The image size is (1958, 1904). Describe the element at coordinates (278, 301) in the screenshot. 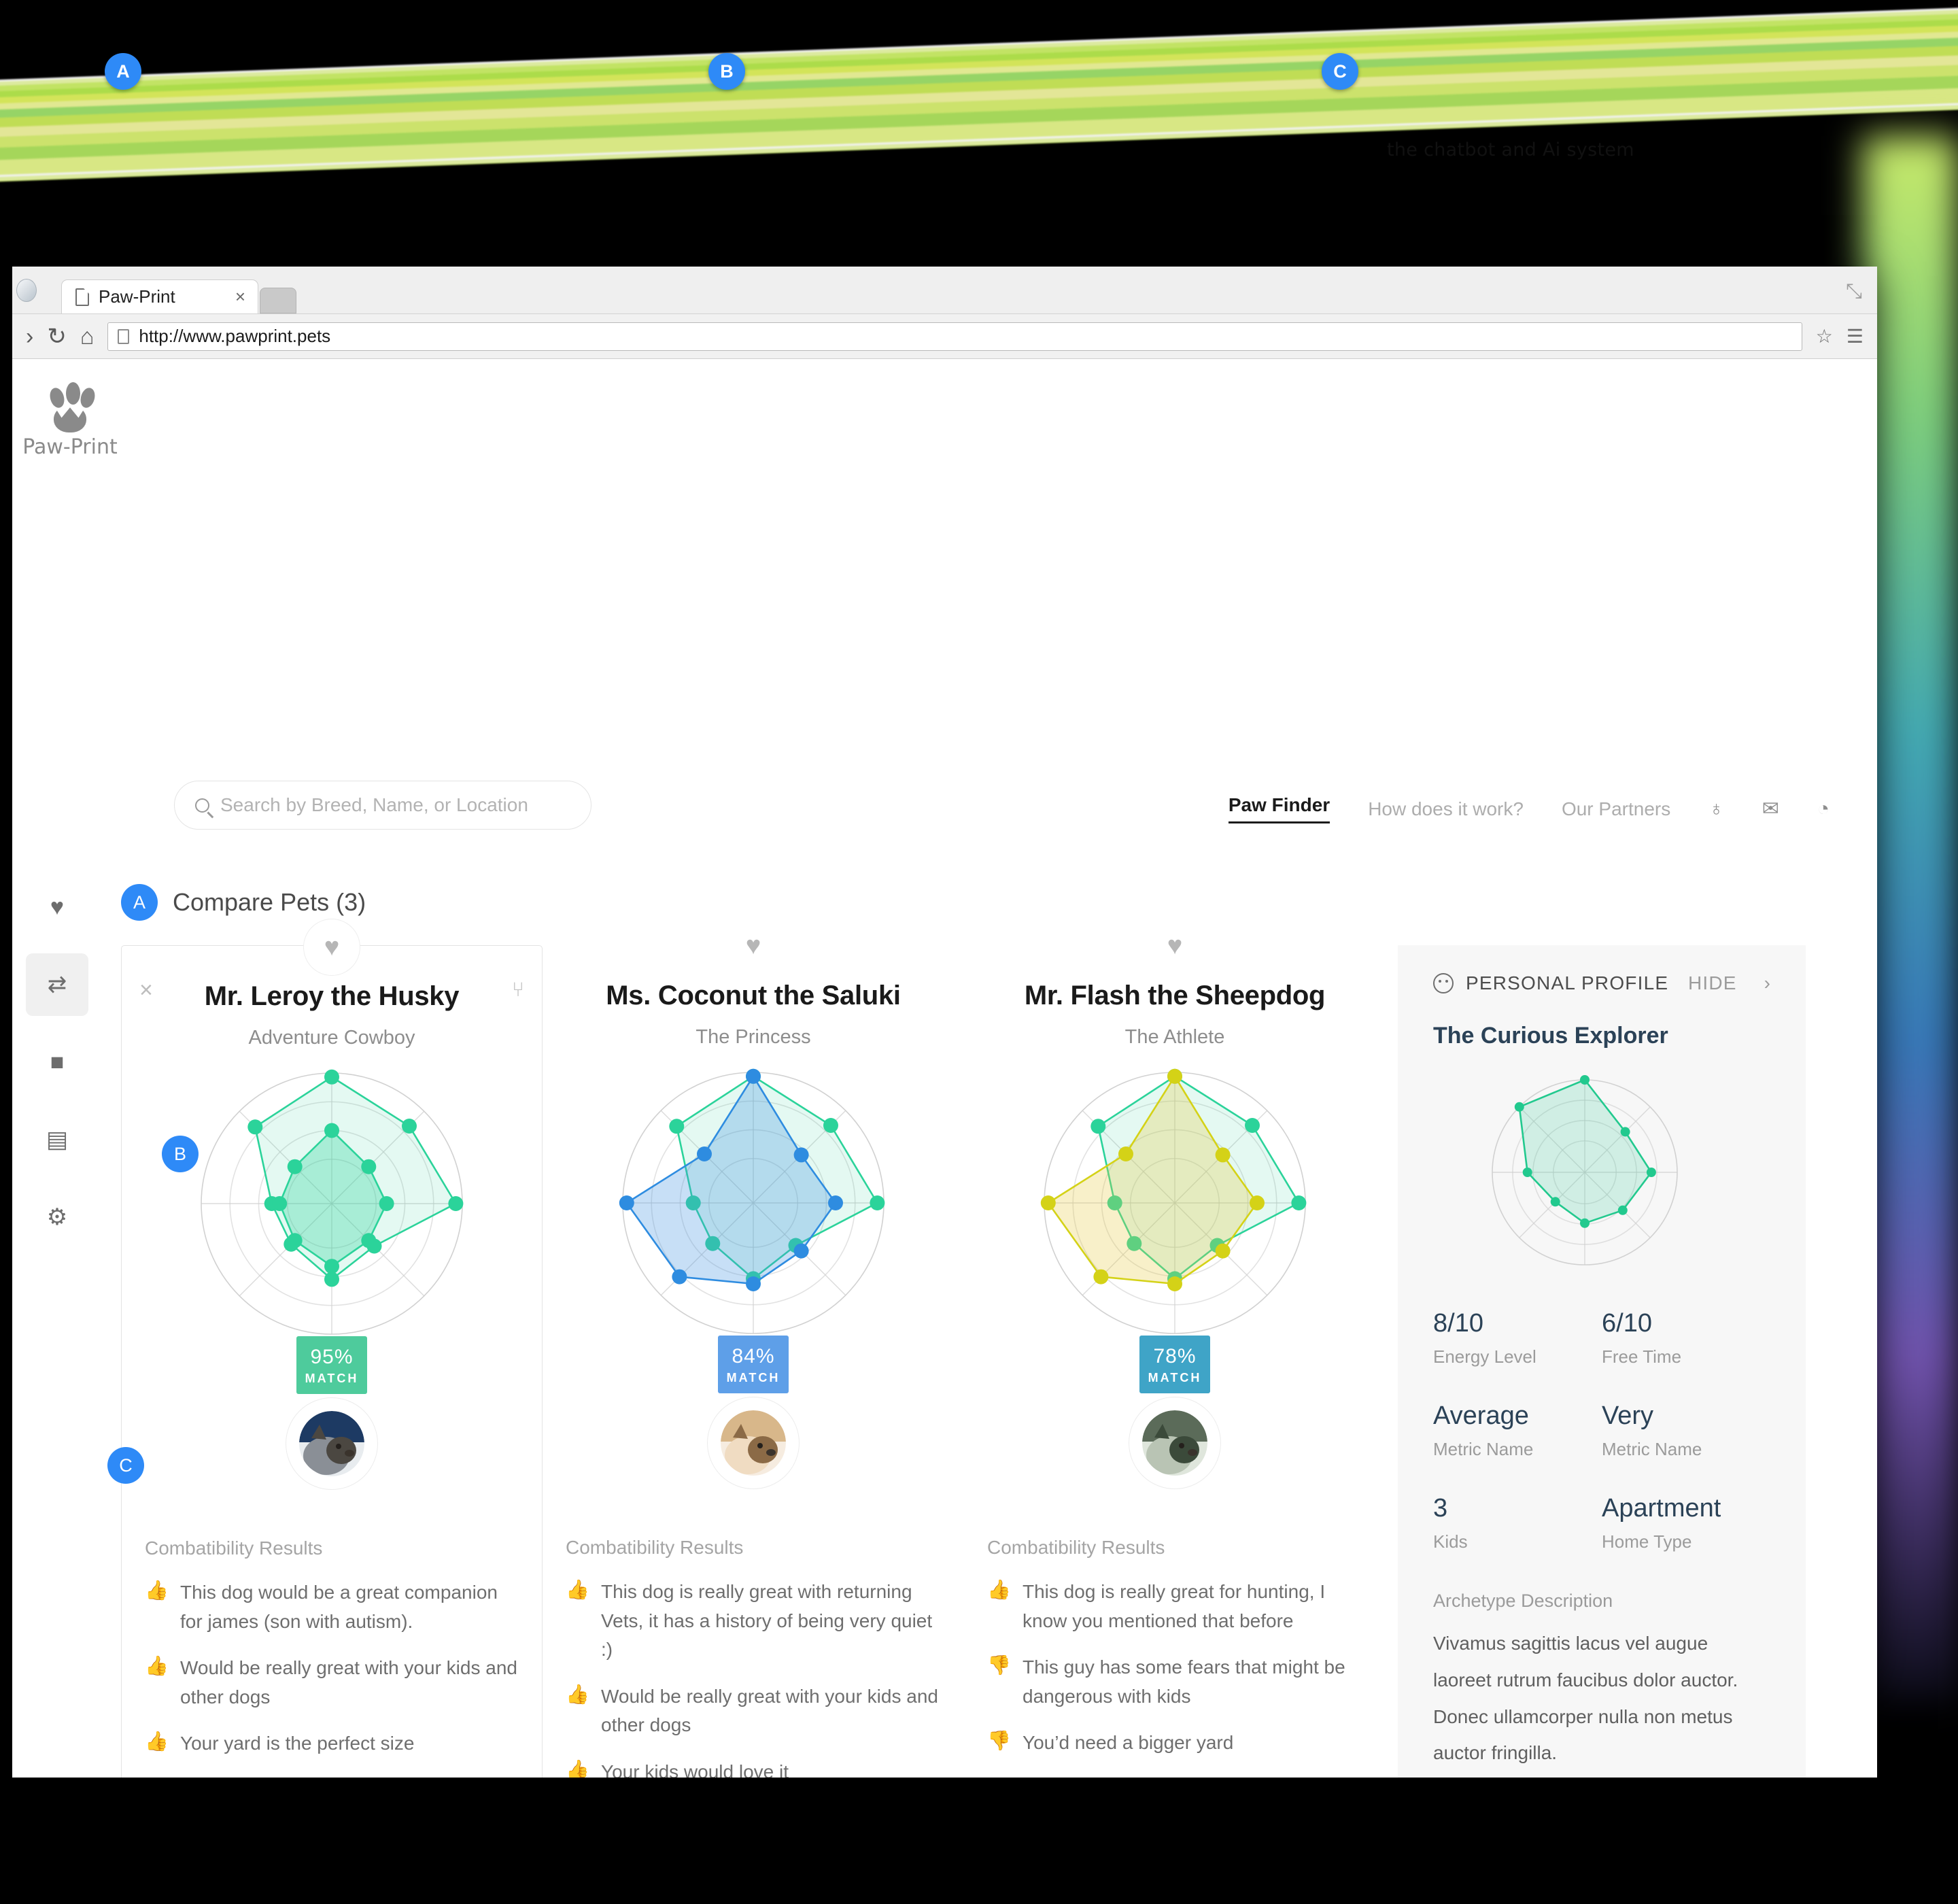

I see `new-tab-button` at that location.